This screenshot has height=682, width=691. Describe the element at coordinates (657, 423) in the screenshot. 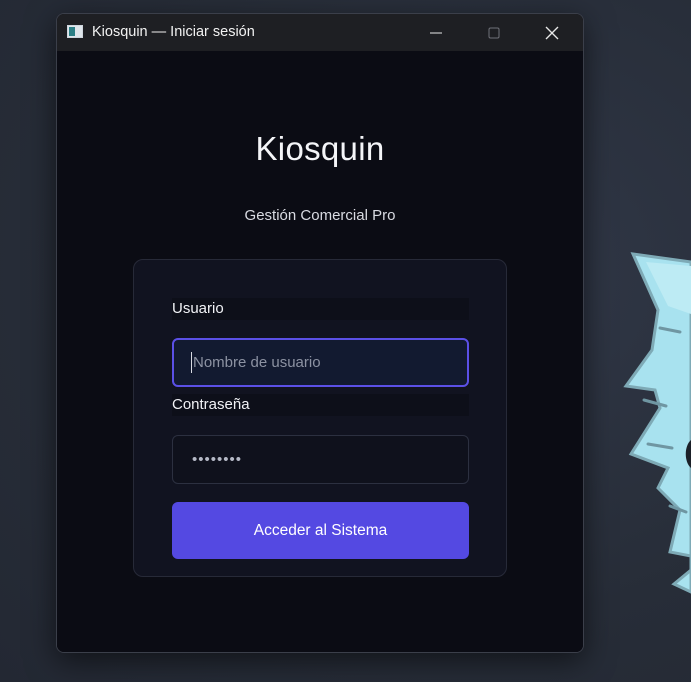

I see `wallpaper-art` at that location.